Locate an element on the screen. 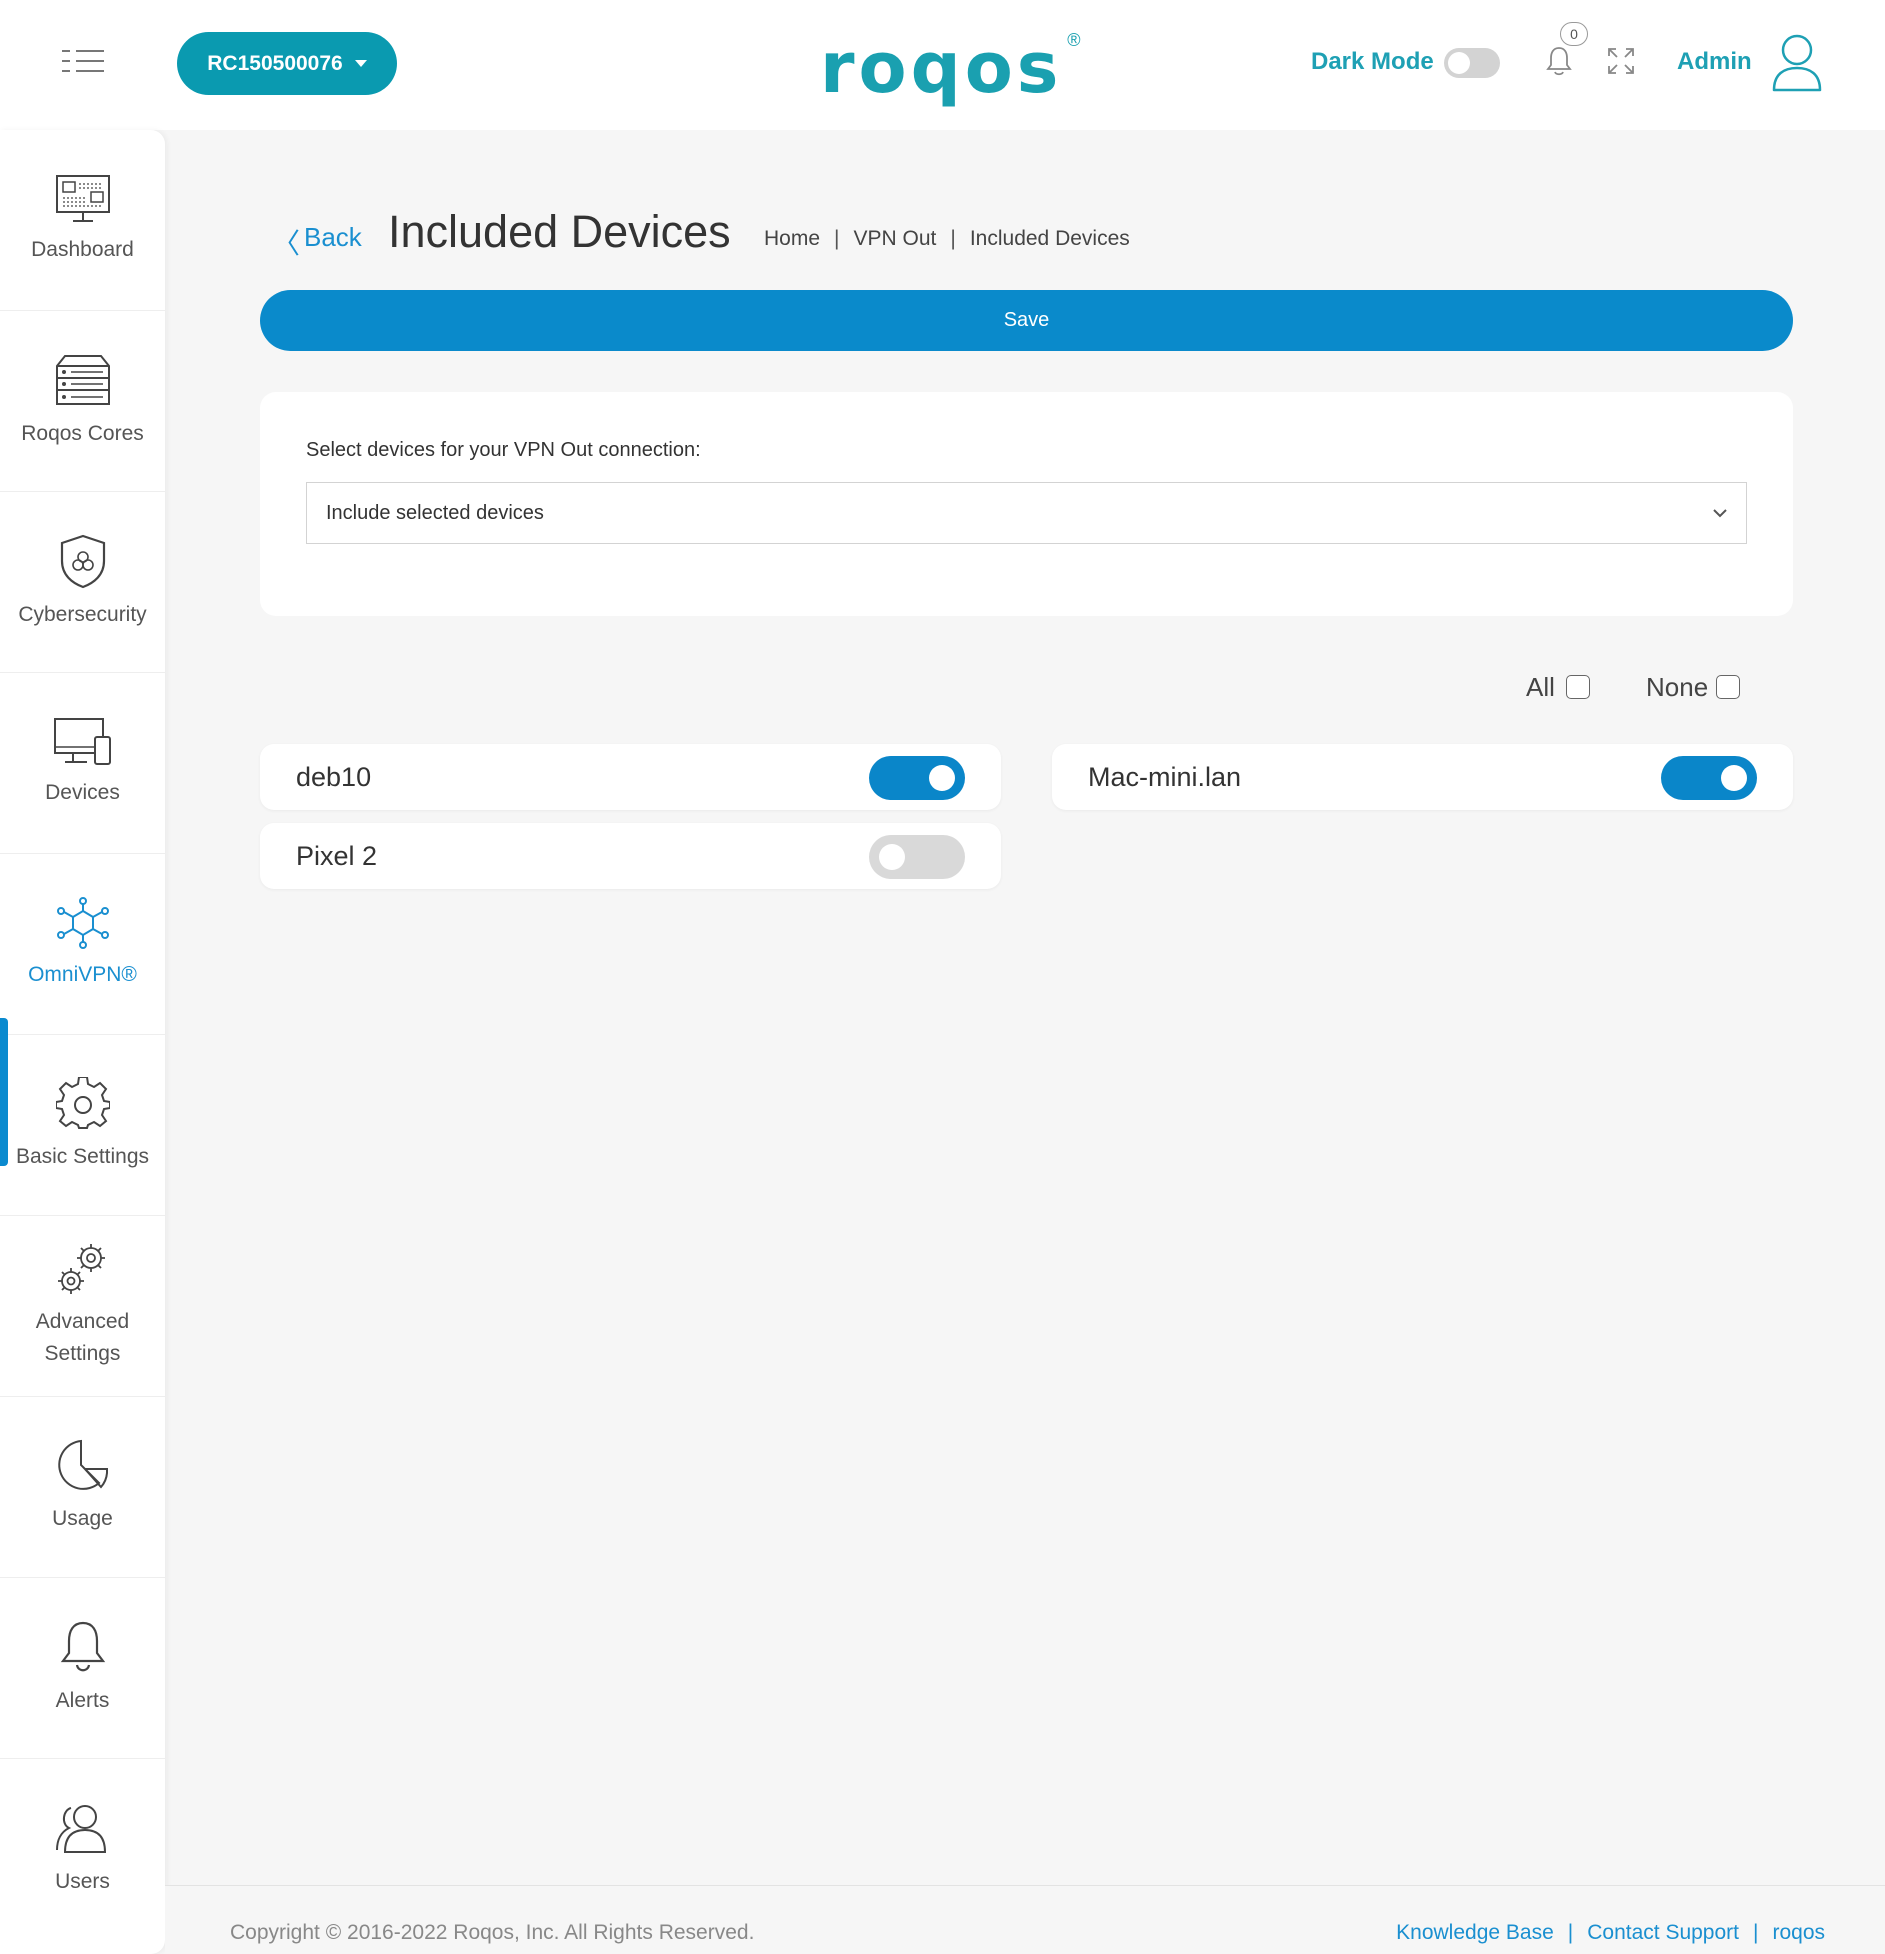 The image size is (1885, 1954). active-indicator is located at coordinates (4, 1092).